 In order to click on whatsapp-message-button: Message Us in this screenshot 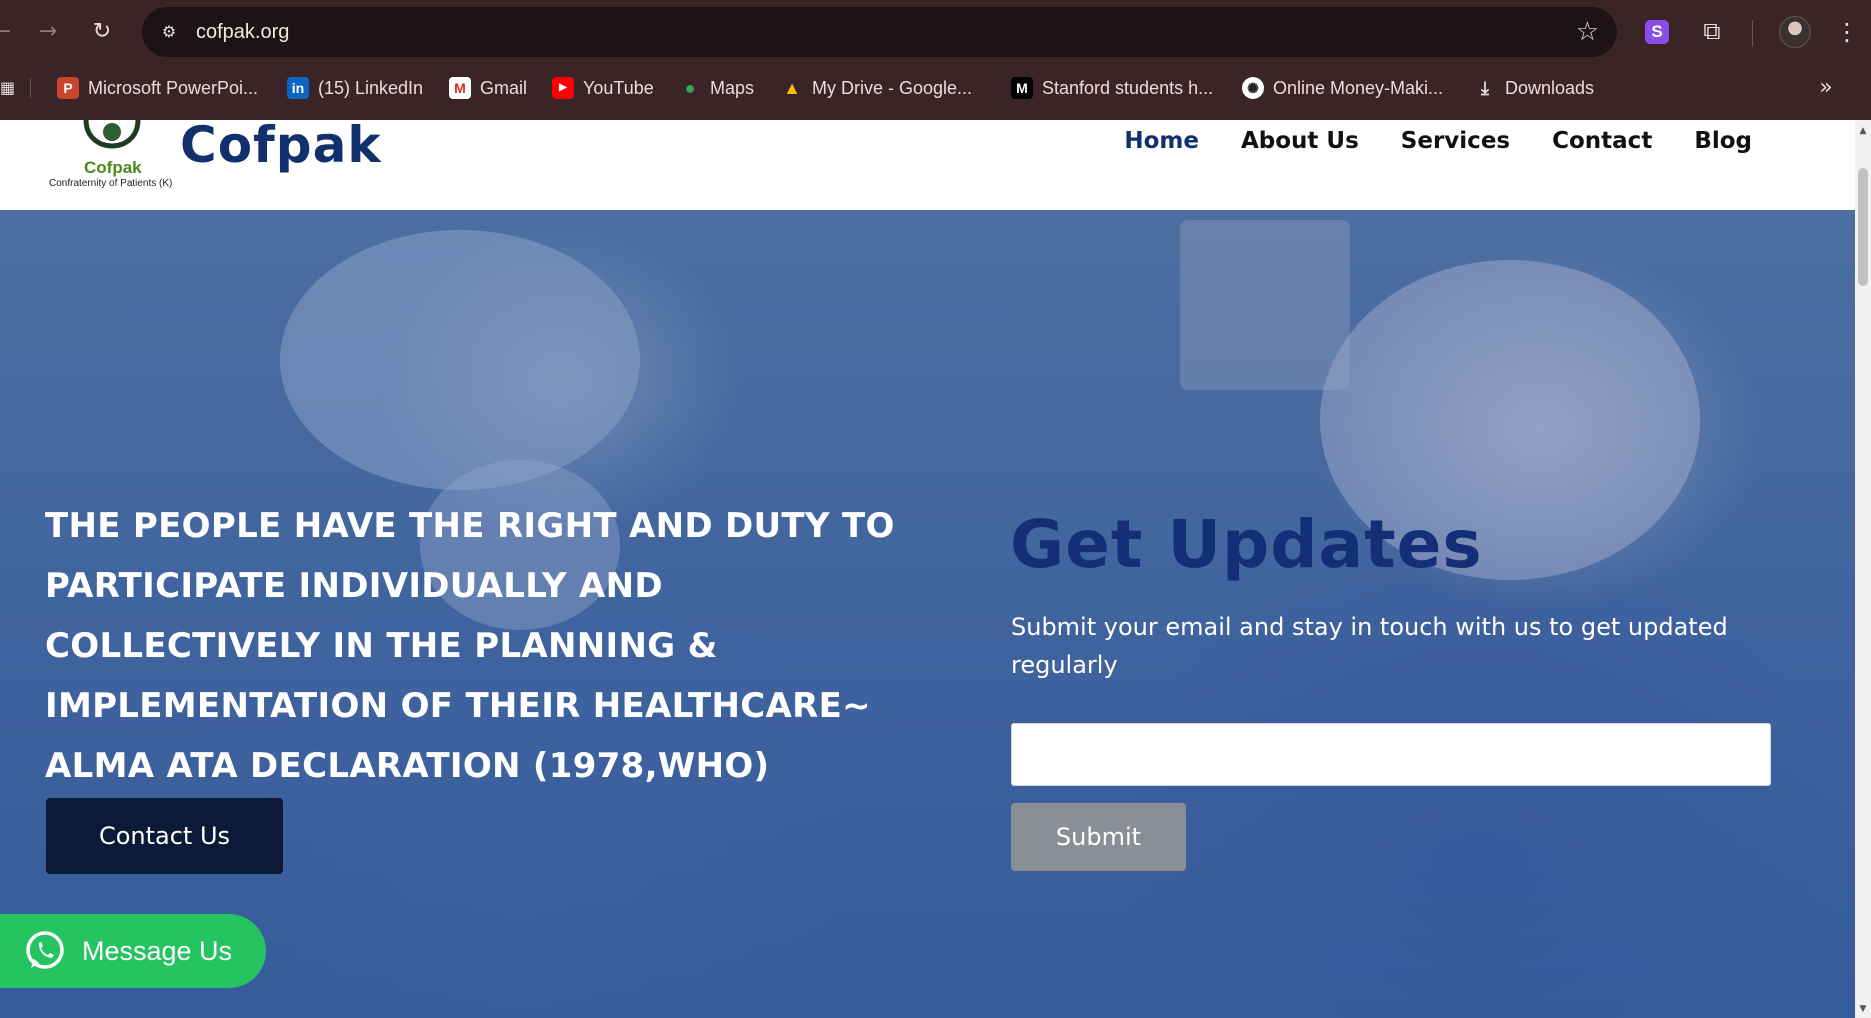, I will do `click(133, 951)`.